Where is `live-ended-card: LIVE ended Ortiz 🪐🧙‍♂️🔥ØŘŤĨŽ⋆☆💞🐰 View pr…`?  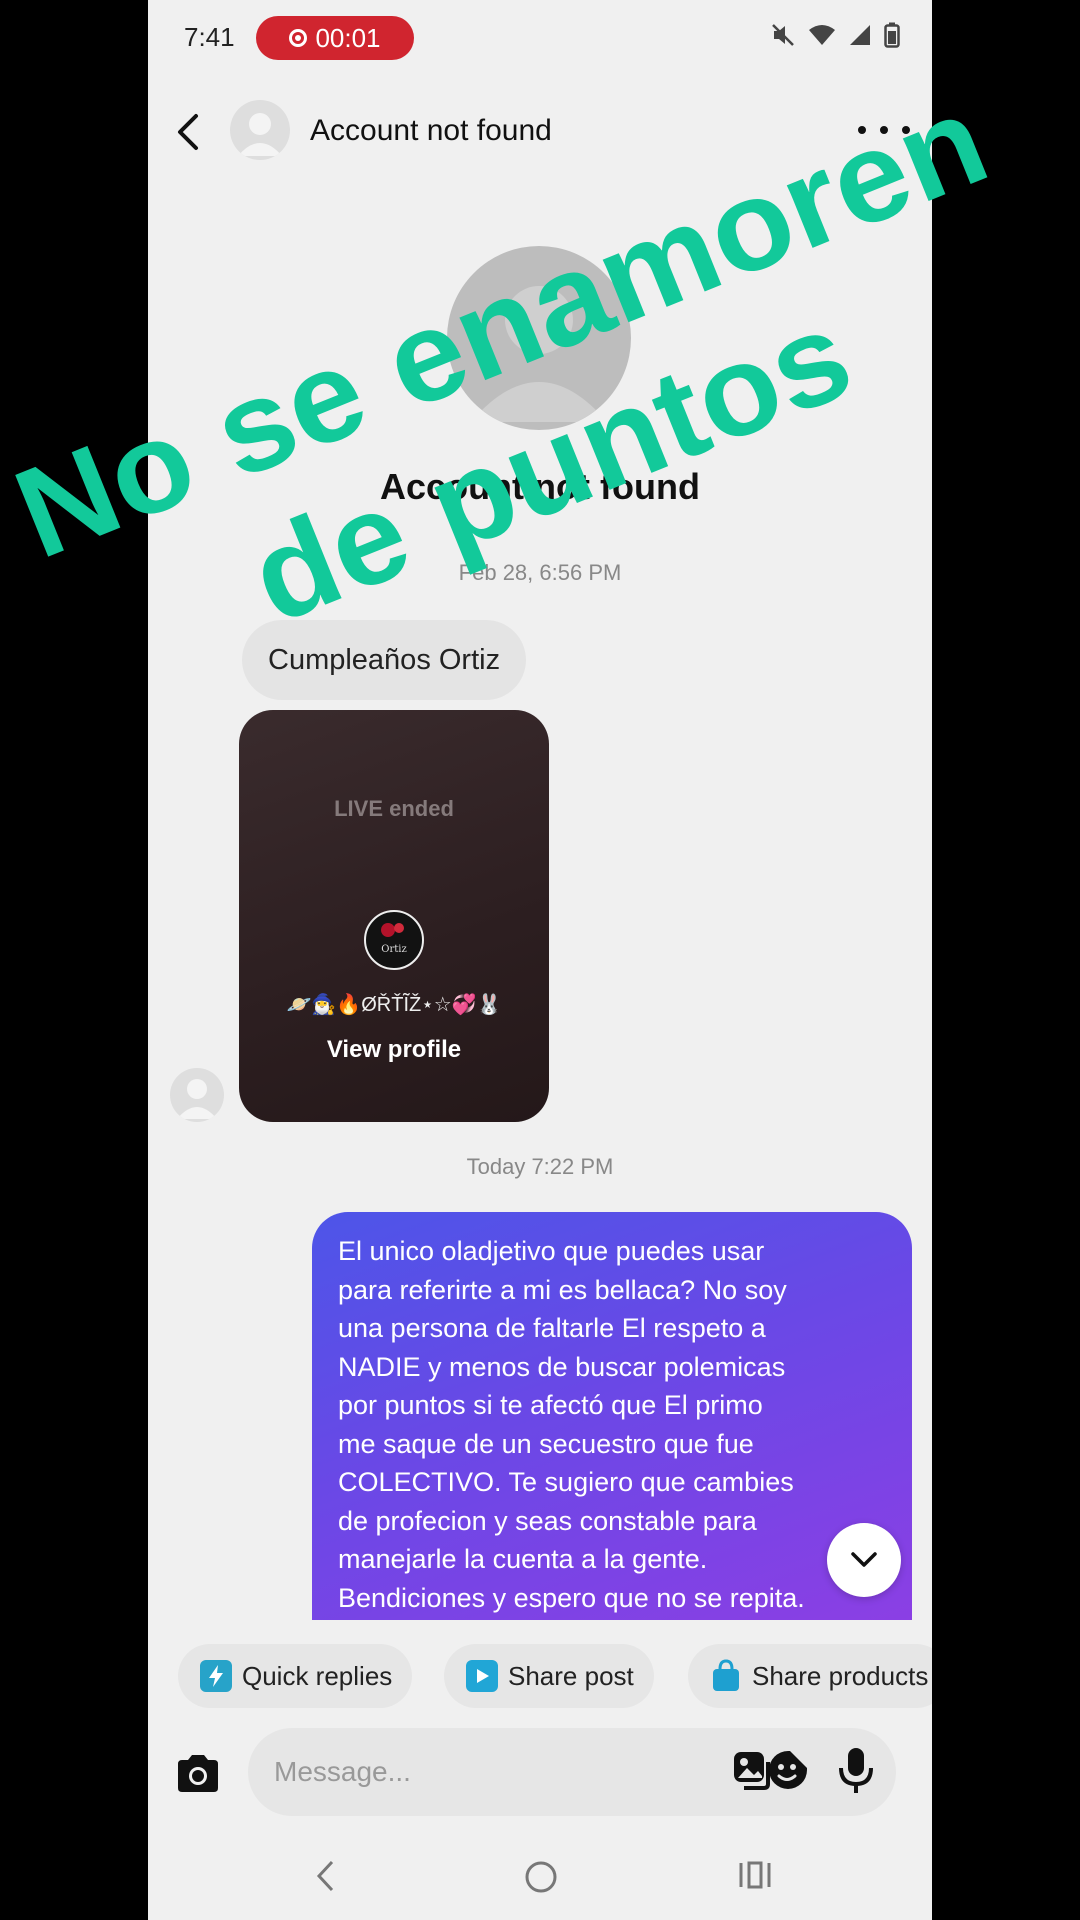
live-ended-card: LIVE ended Ortiz 🪐🧙‍♂️🔥ØŘŤĨŽ⋆☆💞🐰 View pr… is located at coordinates (394, 916).